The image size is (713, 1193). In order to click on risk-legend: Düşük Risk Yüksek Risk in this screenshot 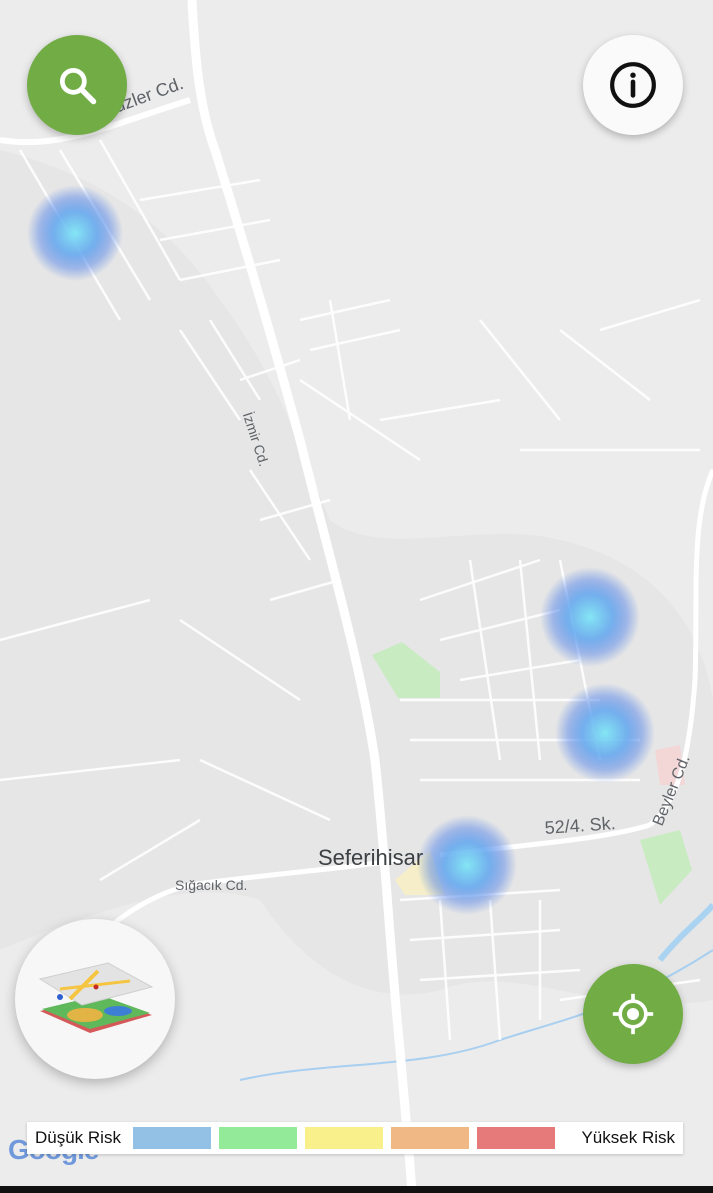, I will do `click(355, 1138)`.